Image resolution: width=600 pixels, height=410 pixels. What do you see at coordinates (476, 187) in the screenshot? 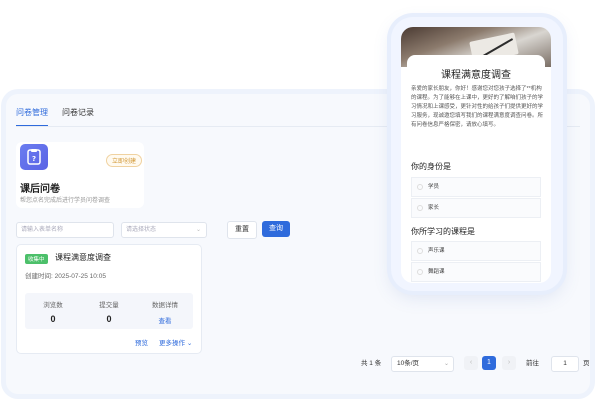
I see `option-student: 学员` at bounding box center [476, 187].